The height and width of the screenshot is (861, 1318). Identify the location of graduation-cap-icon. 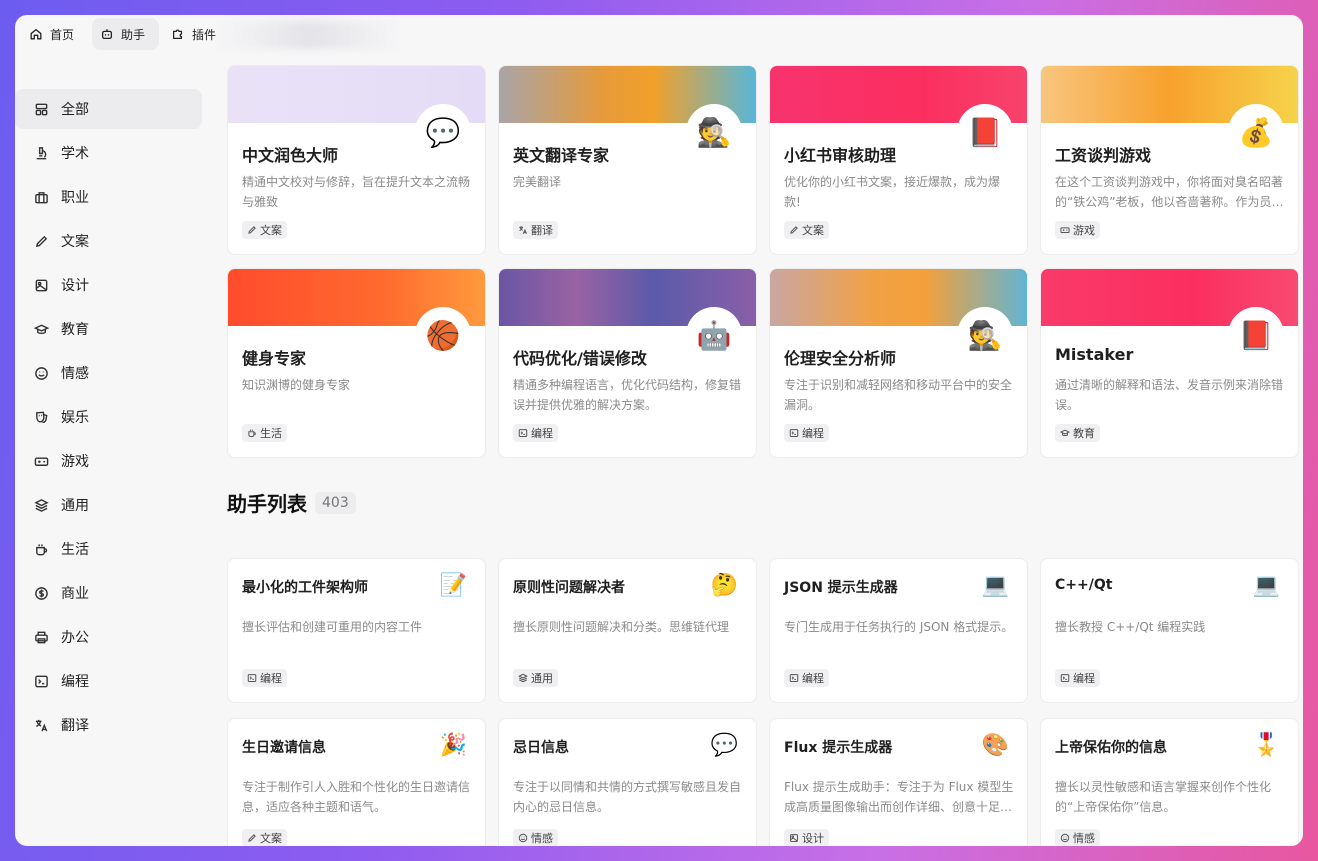
(1065, 433).